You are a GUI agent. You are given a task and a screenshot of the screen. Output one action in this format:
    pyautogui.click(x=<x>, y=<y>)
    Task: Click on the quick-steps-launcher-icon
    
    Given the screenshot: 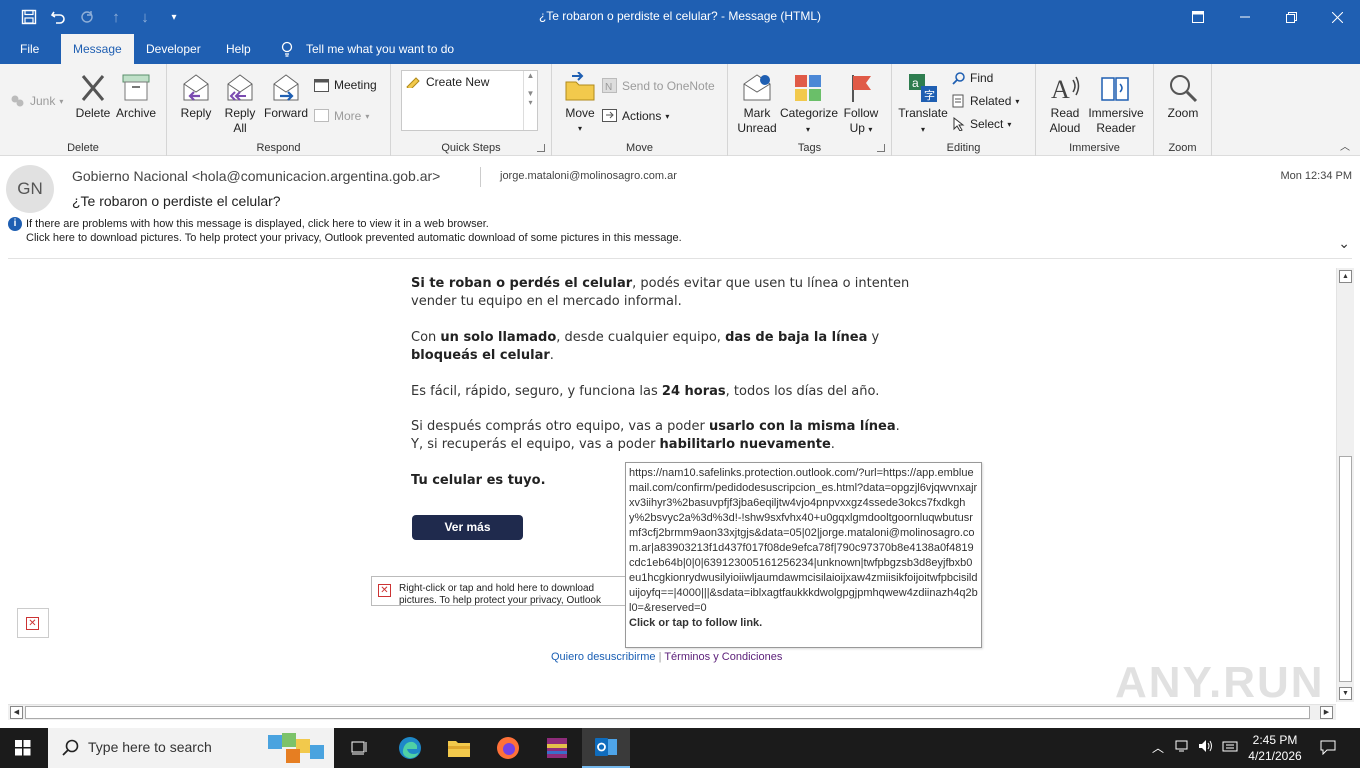 What is the action you would take?
    pyautogui.click(x=541, y=148)
    